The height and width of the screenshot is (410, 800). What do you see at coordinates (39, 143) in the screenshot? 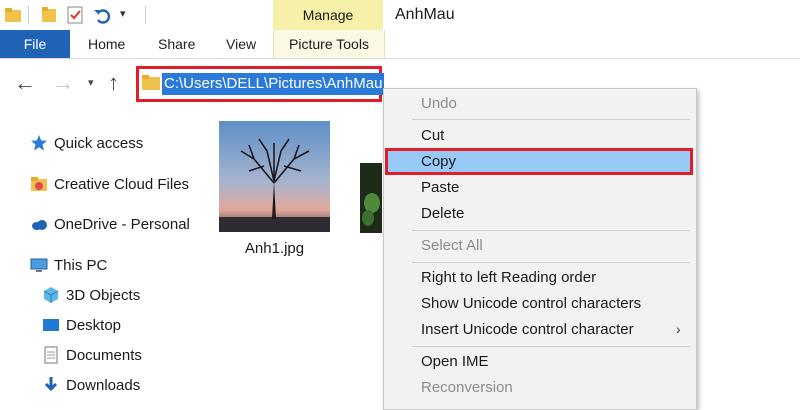
I see `star-icon` at bounding box center [39, 143].